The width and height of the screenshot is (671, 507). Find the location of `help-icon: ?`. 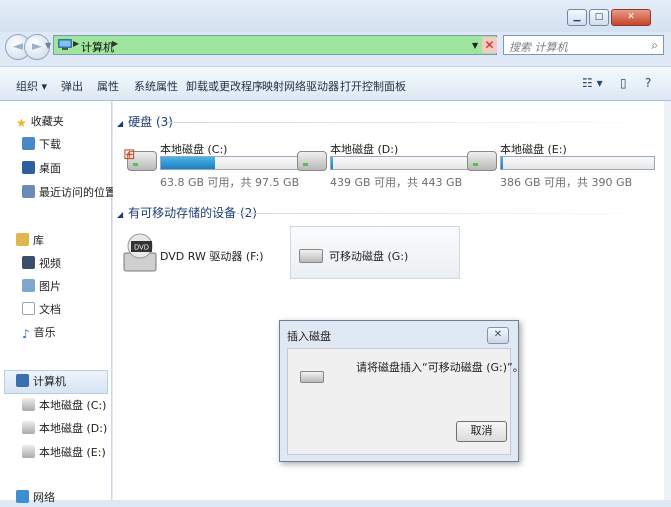

help-icon: ? is located at coordinates (648, 83).